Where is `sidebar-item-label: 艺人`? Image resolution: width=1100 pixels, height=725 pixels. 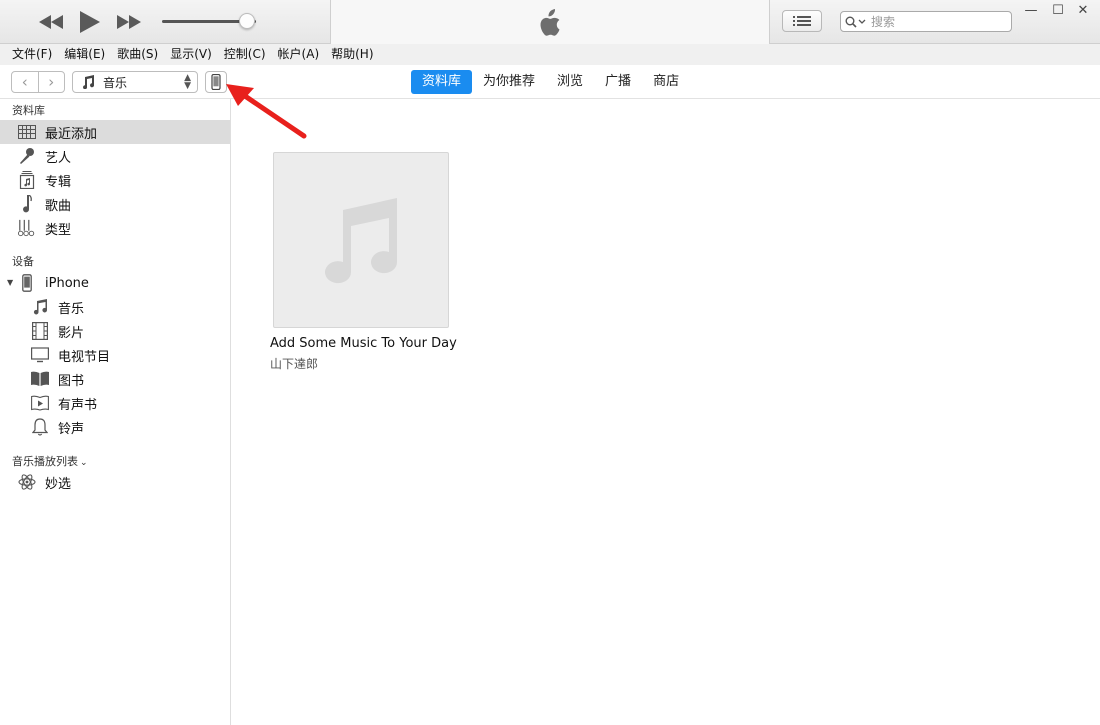 sidebar-item-label: 艺人 is located at coordinates (58, 158).